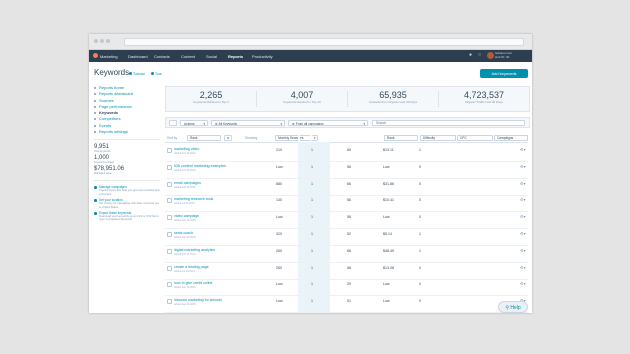 The height and width of the screenshot is (354, 630). Describe the element at coordinates (189, 123) in the screenshot. I see `actions-label: Actions` at that location.